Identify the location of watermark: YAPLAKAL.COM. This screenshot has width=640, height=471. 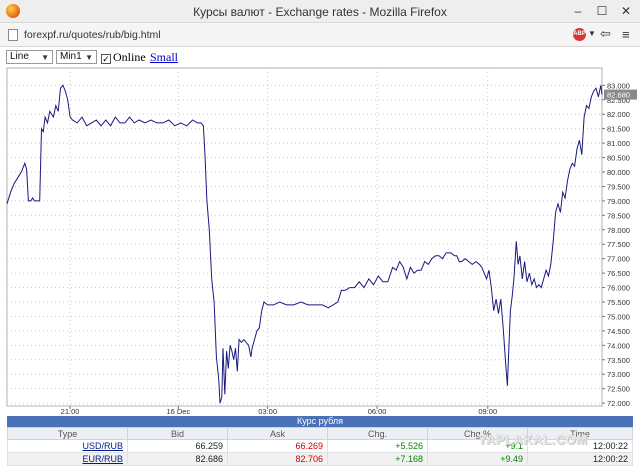
(533, 439).